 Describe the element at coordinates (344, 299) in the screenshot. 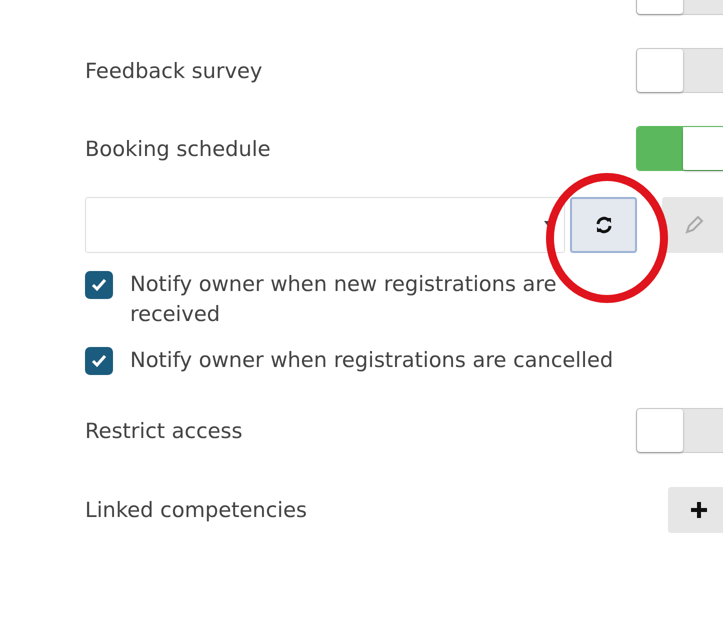

I see `checkbox-label: Notify owner when new registrations are received` at that location.